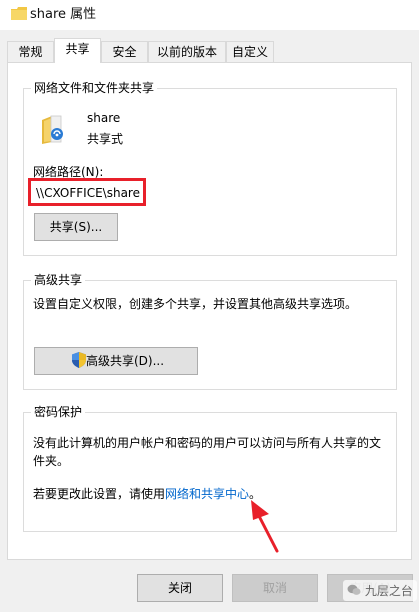 Image resolution: width=419 pixels, height=612 pixels. Describe the element at coordinates (58, 412) in the screenshot. I see `password-protection-title: 密码保护` at that location.